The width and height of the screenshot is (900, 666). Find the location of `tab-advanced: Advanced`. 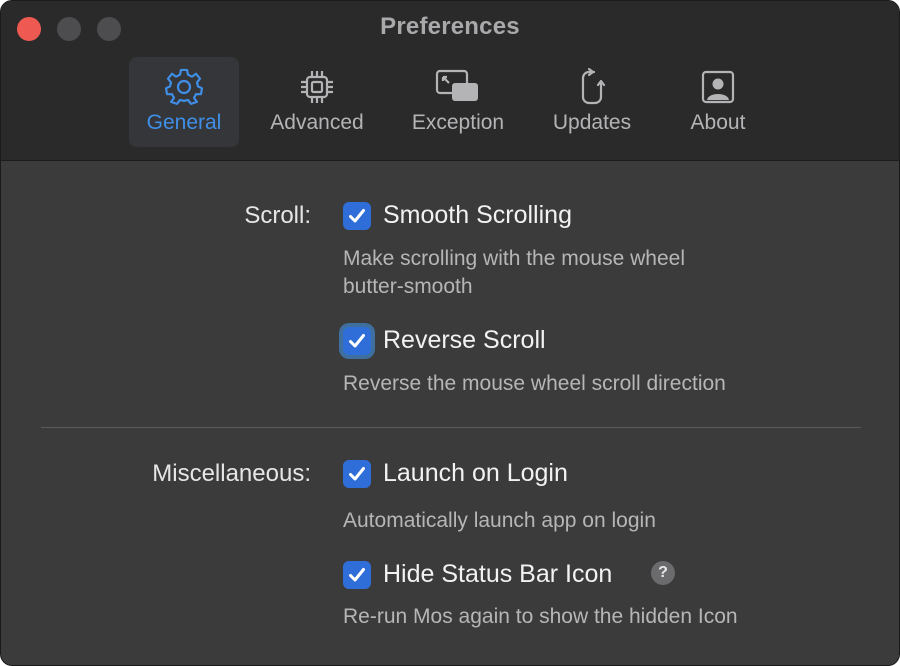

tab-advanced: Advanced is located at coordinates (317, 102).